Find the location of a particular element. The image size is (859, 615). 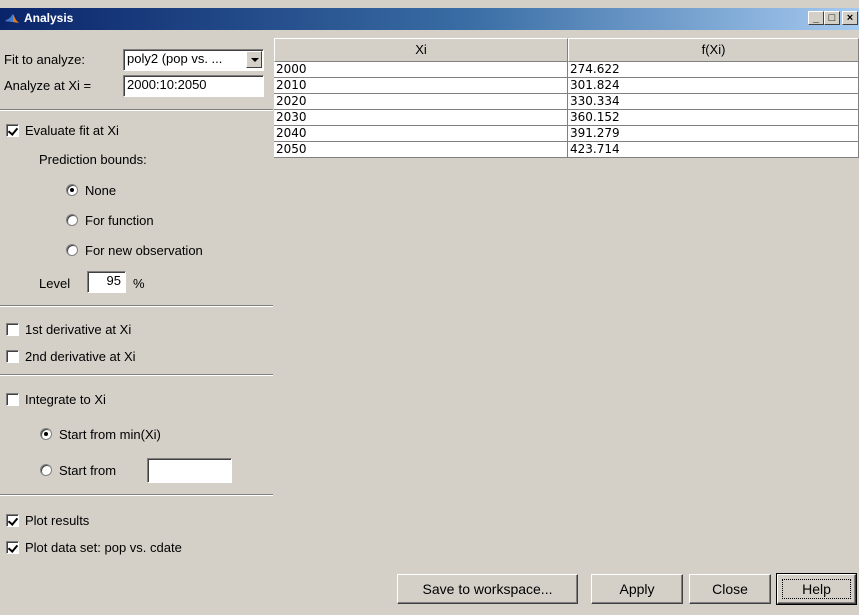

maximize-button: □ is located at coordinates (832, 18).